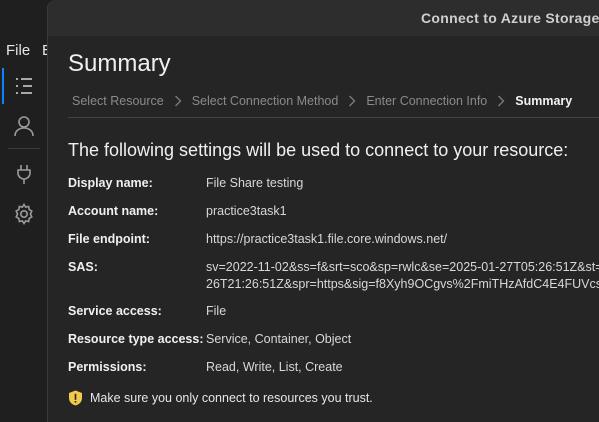  What do you see at coordinates (83, 267) in the screenshot?
I see `field-label: SAS:` at bounding box center [83, 267].